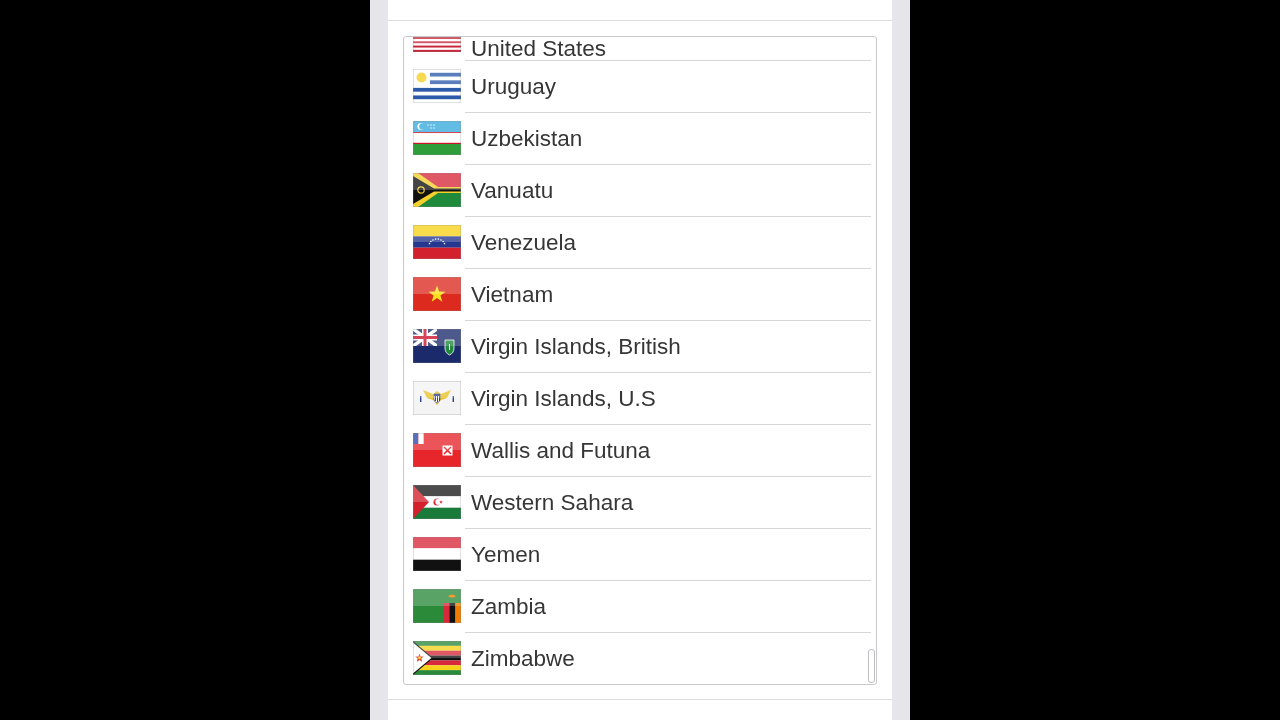 The height and width of the screenshot is (720, 1280). I want to click on country-item: Zambia, so click(640, 606).